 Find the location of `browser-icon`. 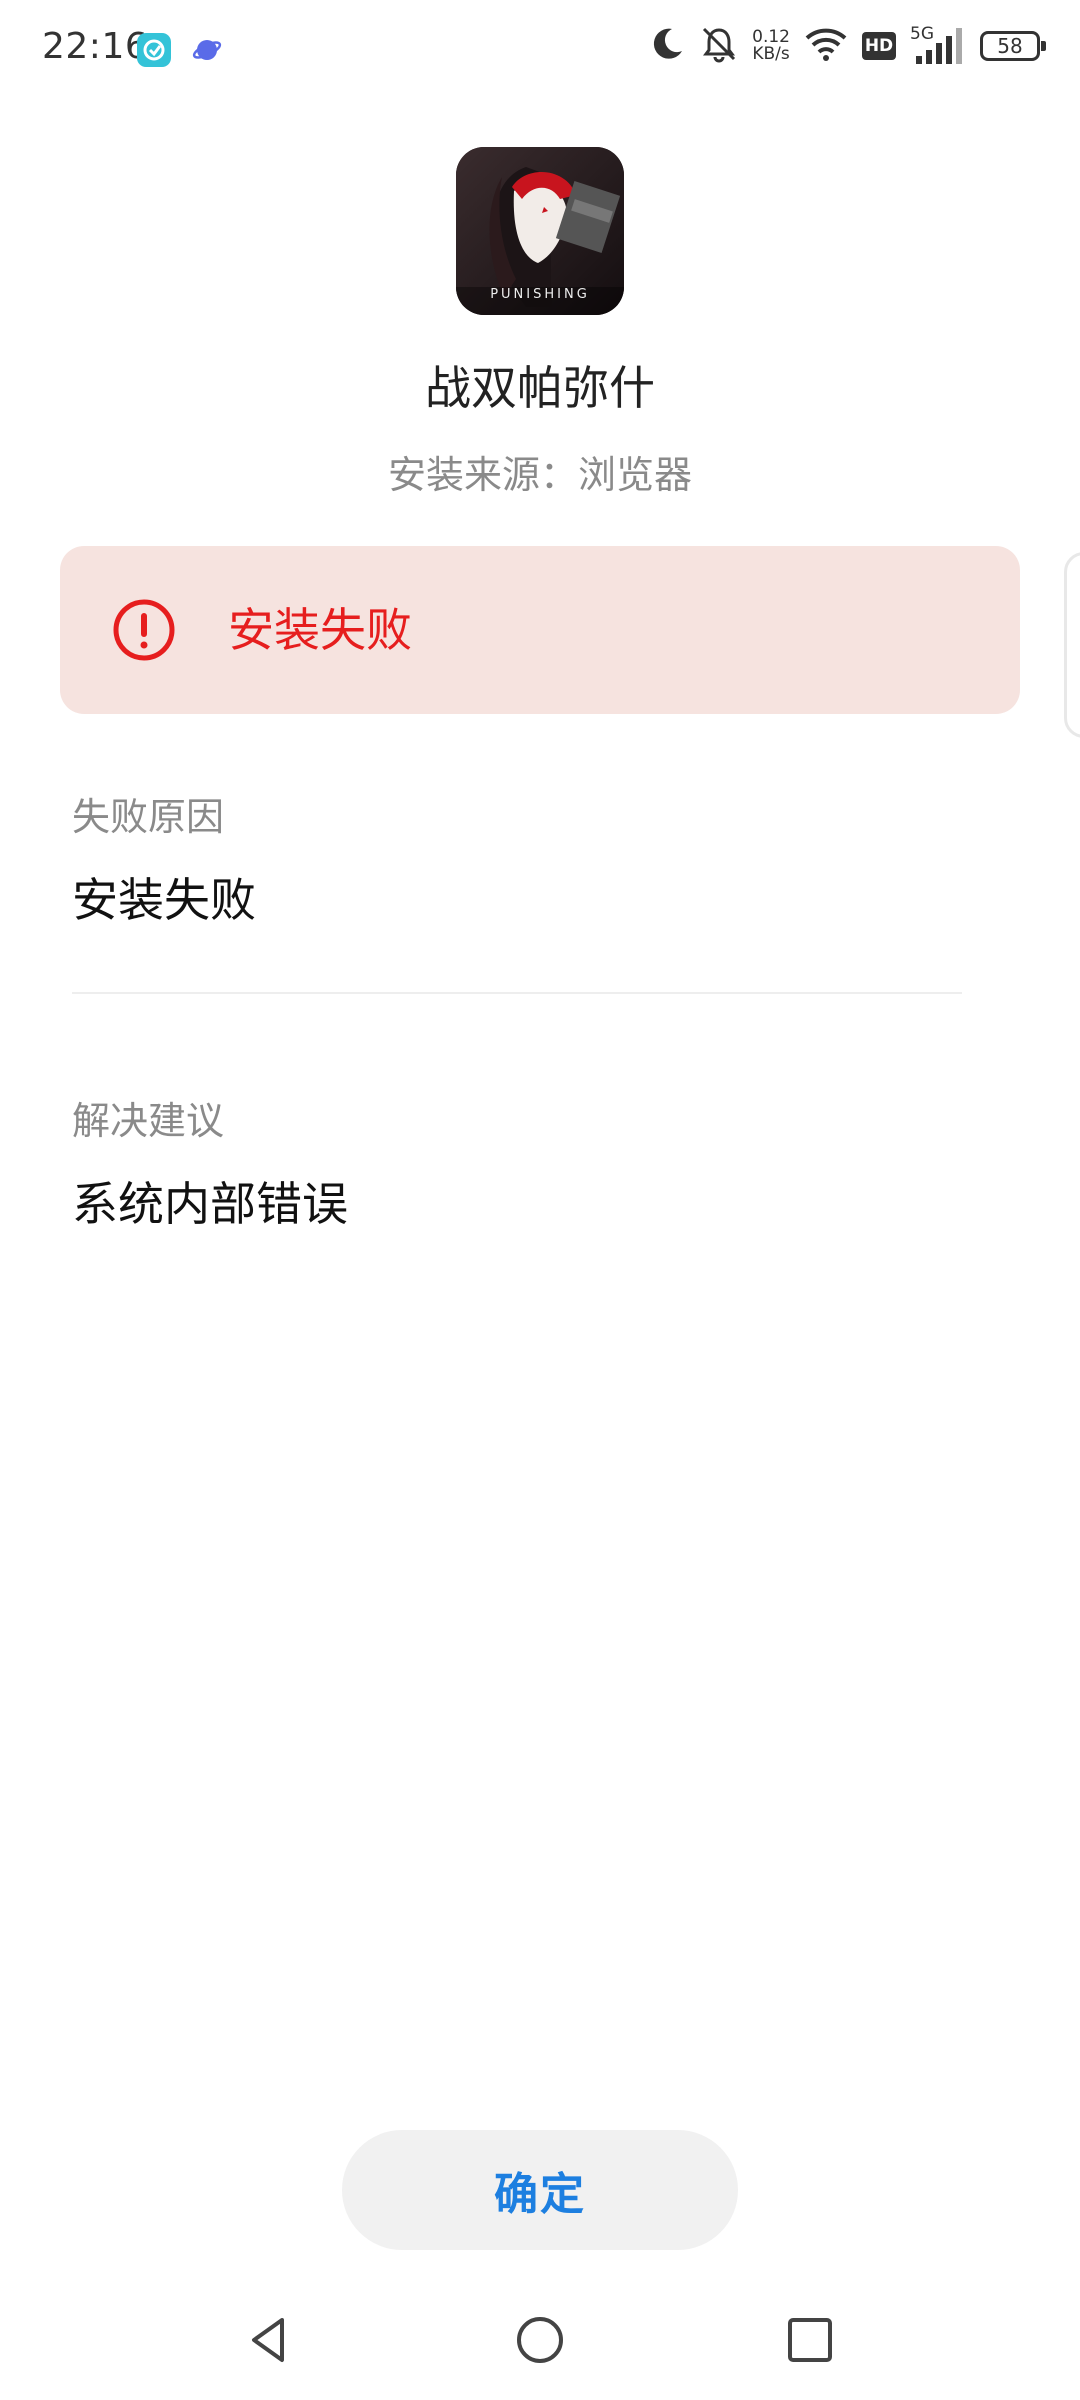

browser-icon is located at coordinates (207, 52).